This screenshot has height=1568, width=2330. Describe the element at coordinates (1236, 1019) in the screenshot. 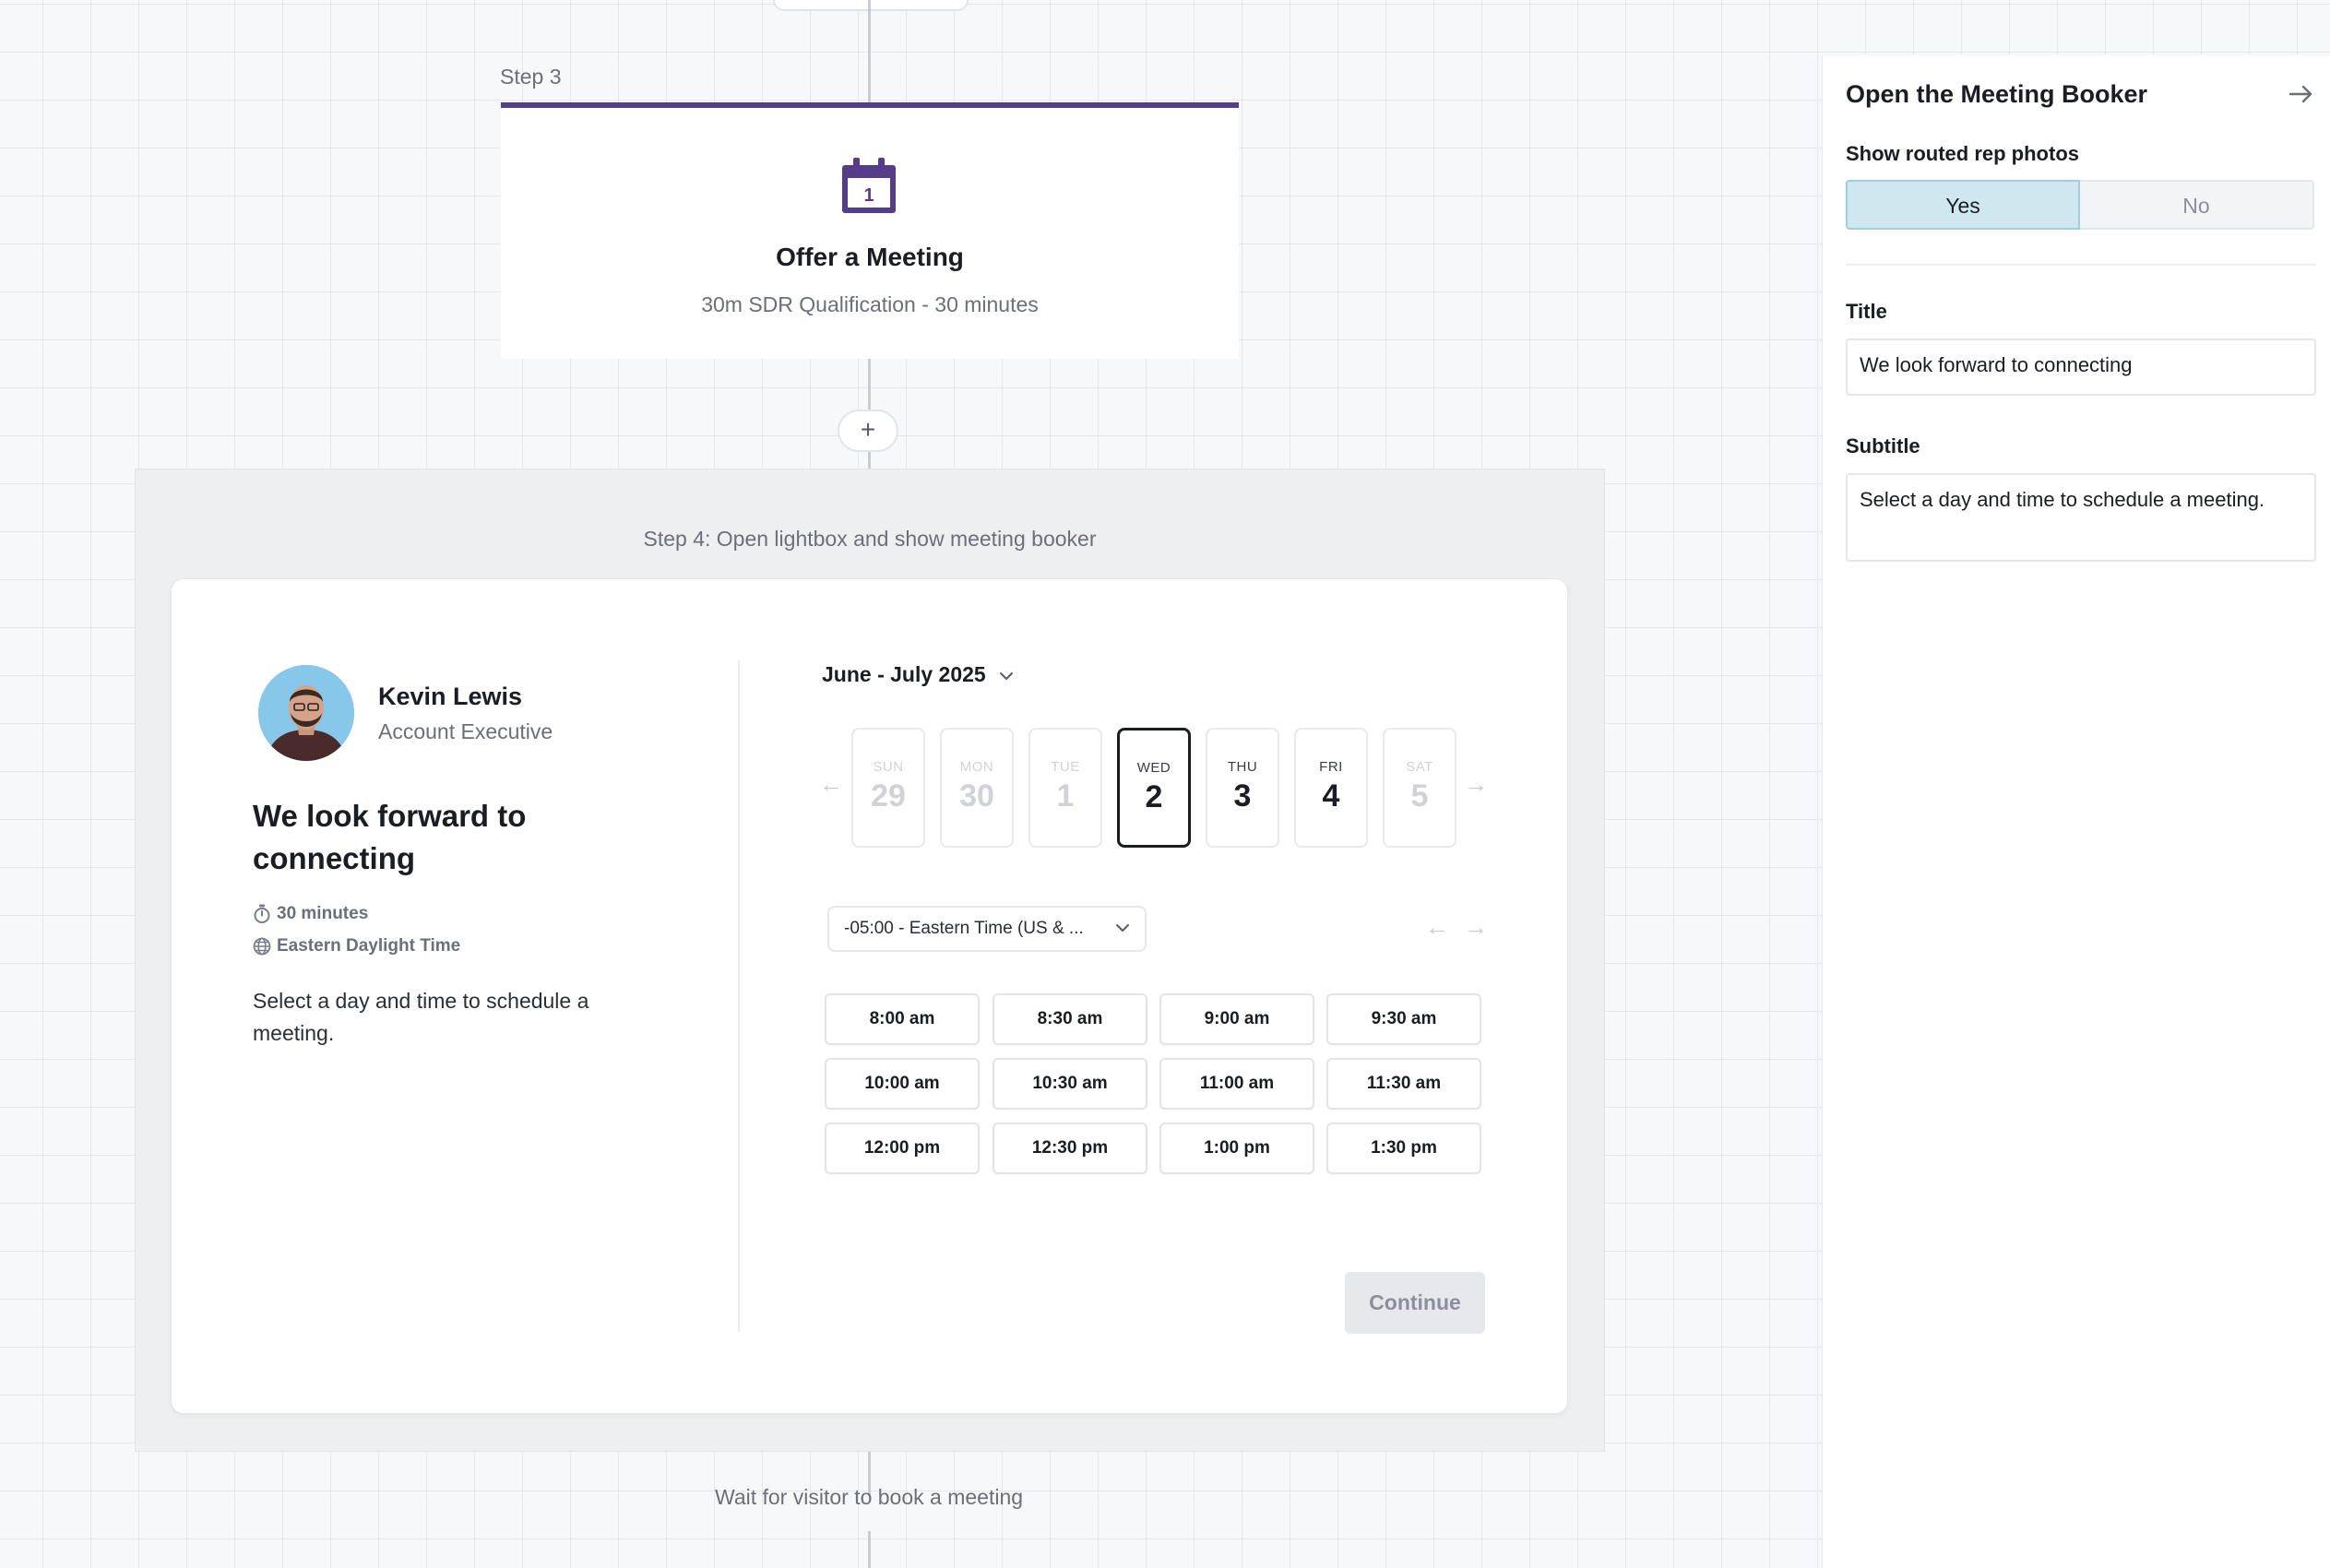

I see `time-slot: 9:00 am` at that location.